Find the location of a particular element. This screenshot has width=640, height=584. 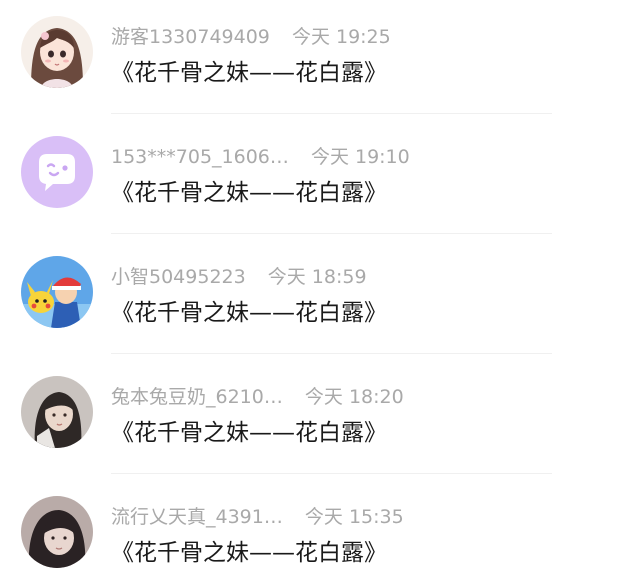

comment-meta: 游客1330749409 今天 19:25 is located at coordinates (251, 37).